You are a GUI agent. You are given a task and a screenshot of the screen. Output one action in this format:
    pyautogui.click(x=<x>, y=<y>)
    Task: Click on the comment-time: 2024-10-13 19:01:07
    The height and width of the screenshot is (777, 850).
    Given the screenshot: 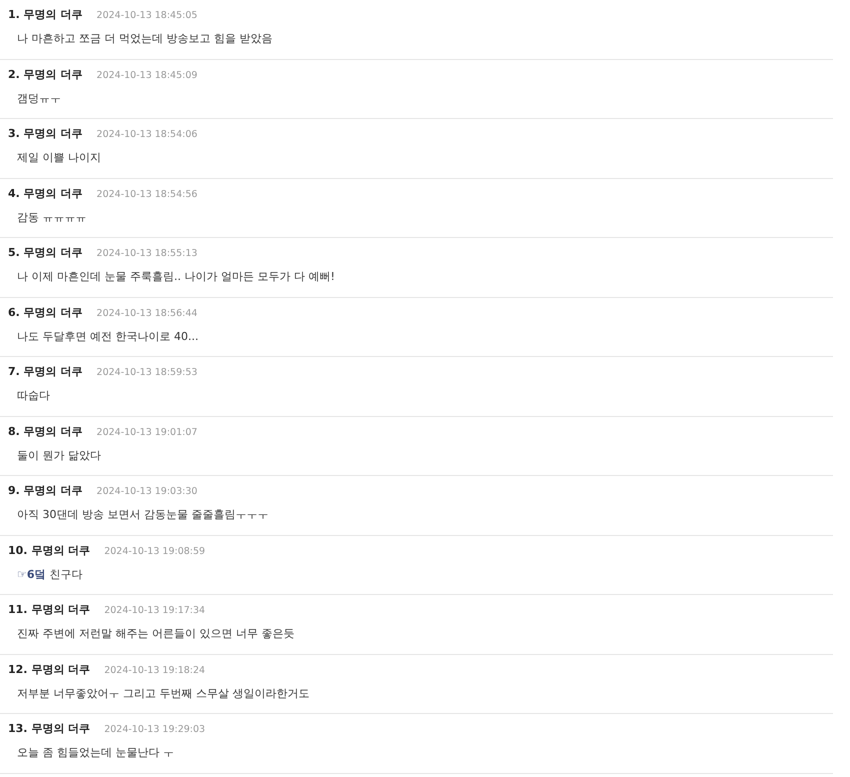 What is the action you would take?
    pyautogui.click(x=147, y=432)
    